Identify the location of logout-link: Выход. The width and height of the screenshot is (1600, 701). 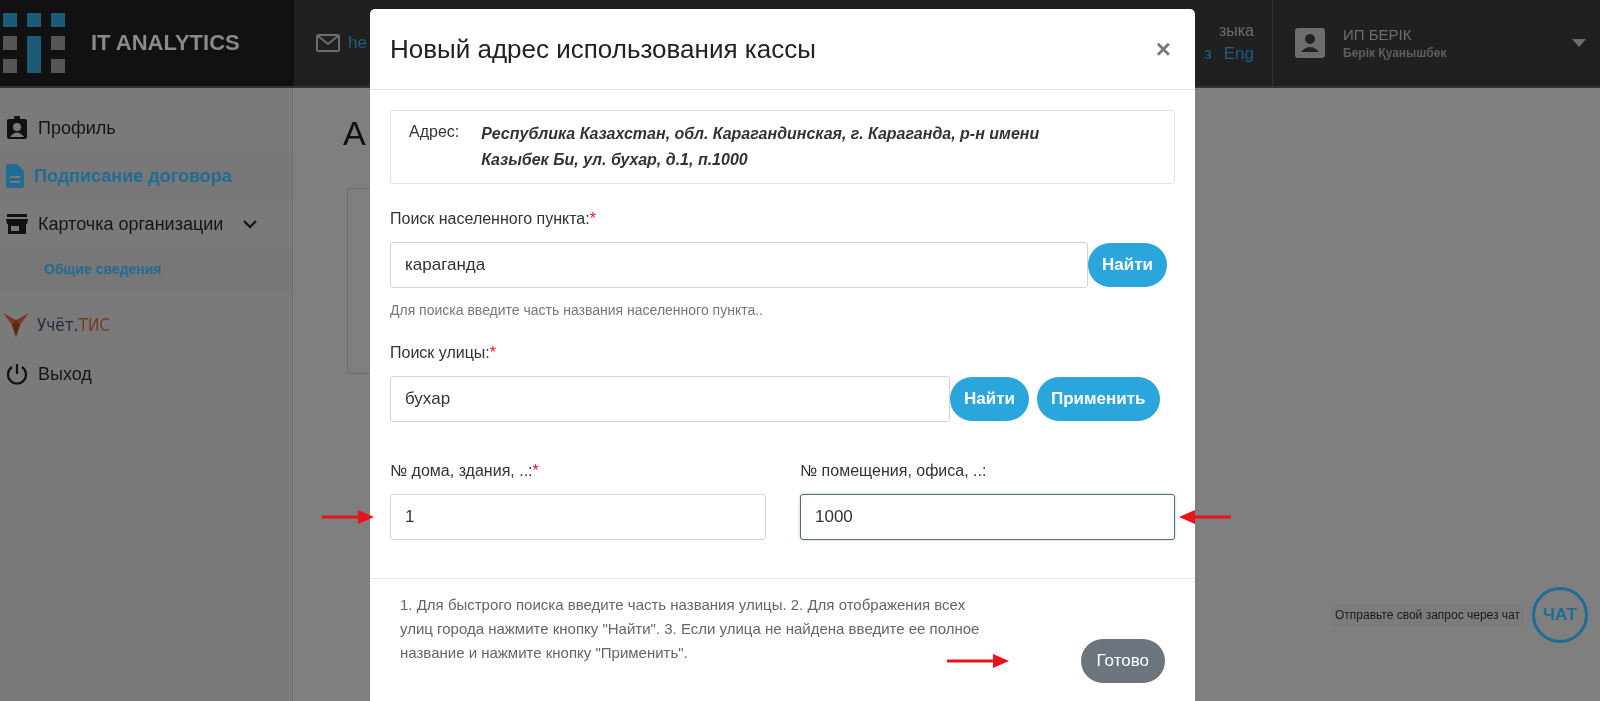
(146, 374).